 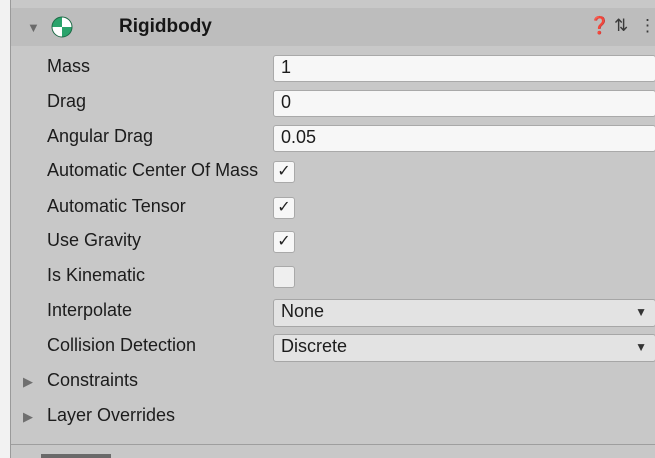 What do you see at coordinates (284, 172) in the screenshot?
I see `auto-center-of-mass-checkbox: ✓` at bounding box center [284, 172].